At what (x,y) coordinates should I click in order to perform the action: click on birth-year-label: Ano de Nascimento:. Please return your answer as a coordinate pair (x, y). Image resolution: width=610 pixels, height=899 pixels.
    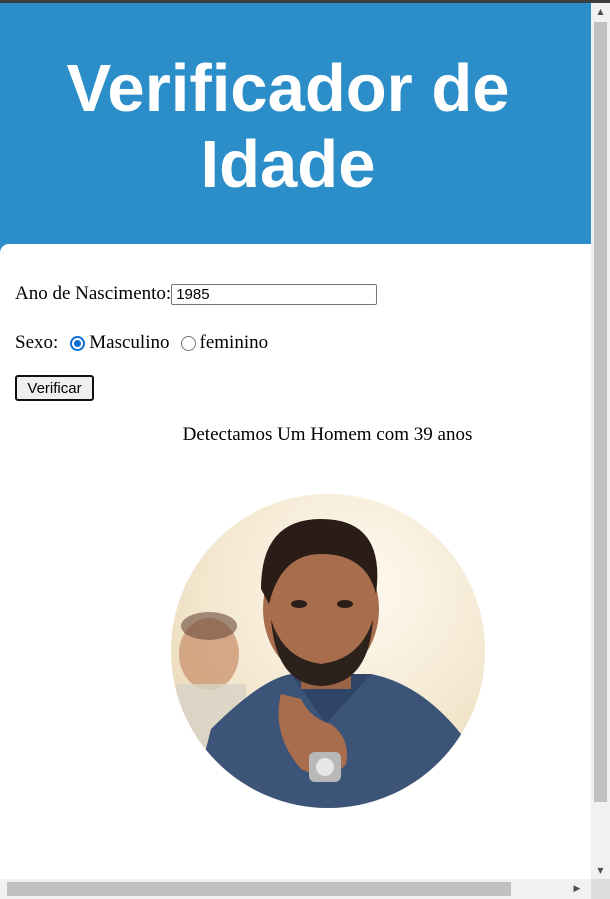
    Looking at the image, I should click on (93, 293).